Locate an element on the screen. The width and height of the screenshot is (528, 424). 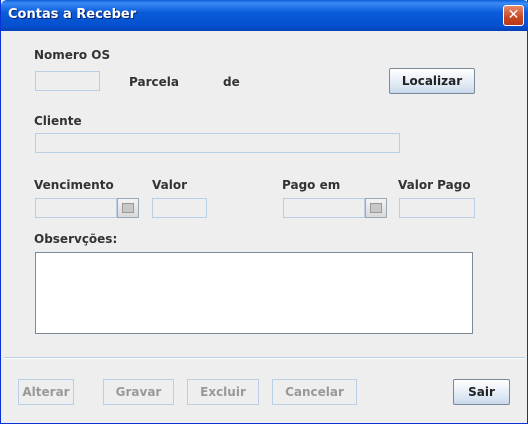
cliente-input is located at coordinates (217, 145).